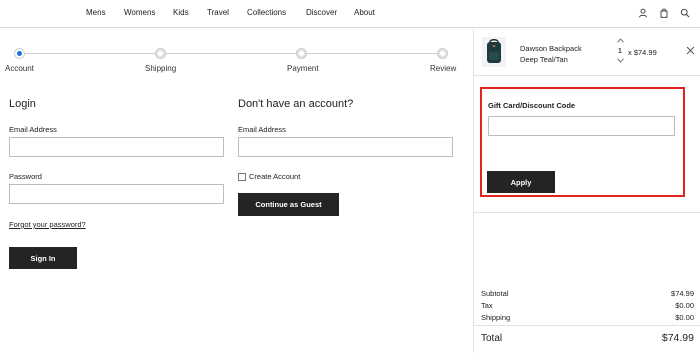 Image resolution: width=700 pixels, height=353 pixels. Describe the element at coordinates (685, 13) in the screenshot. I see `search-icon` at that location.